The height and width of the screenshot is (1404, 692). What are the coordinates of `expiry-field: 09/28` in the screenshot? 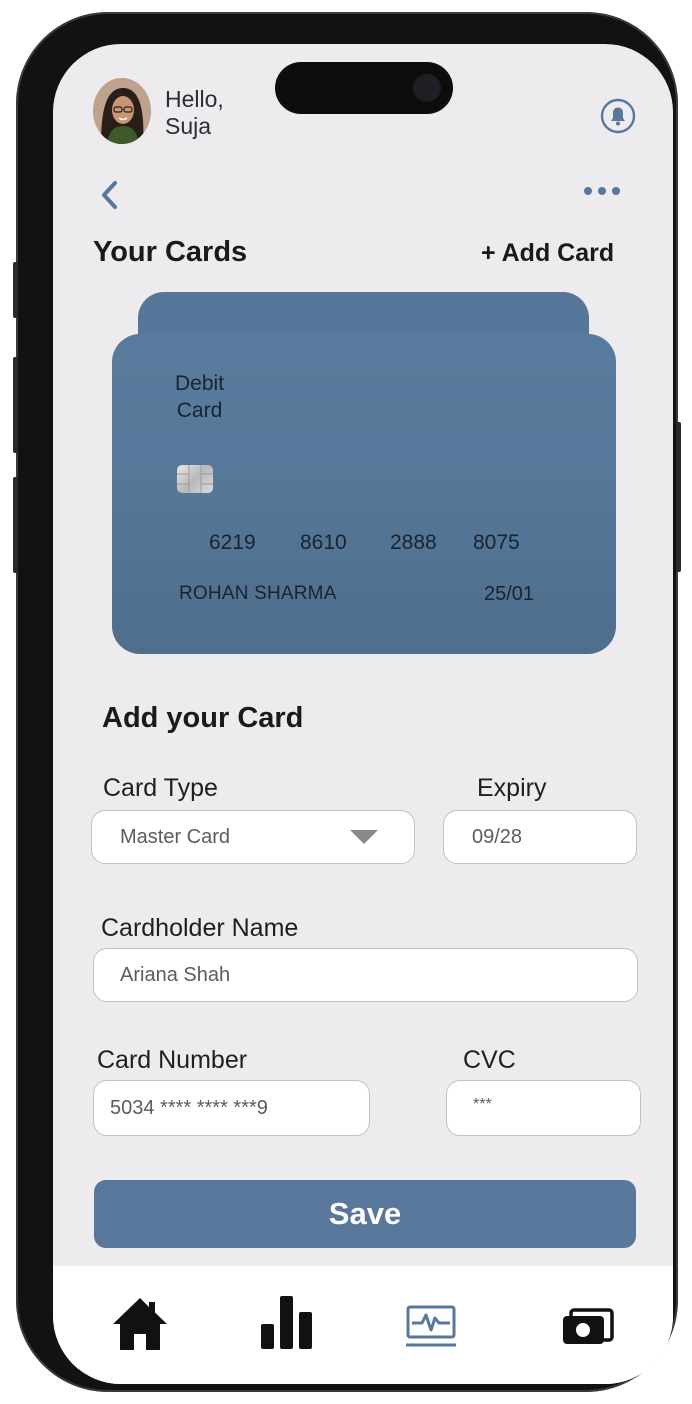 It's located at (540, 837).